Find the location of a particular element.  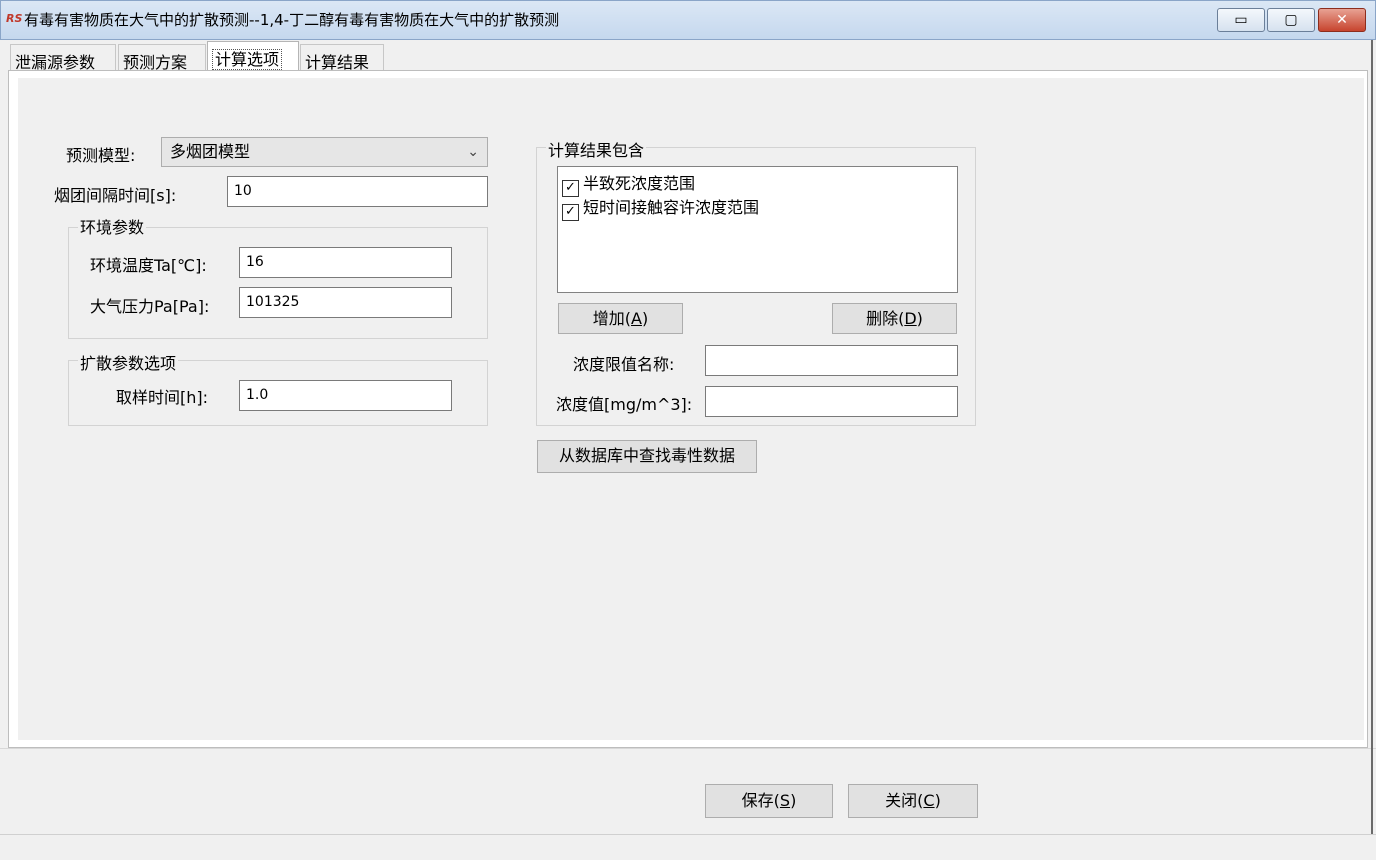

status-bar is located at coordinates (688, 847).